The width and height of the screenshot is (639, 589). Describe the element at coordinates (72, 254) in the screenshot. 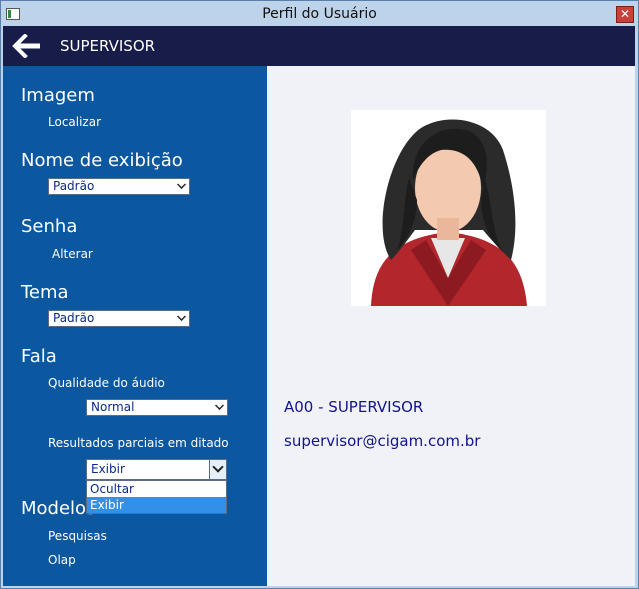

I see `alterar-senha-link: Alterar` at that location.